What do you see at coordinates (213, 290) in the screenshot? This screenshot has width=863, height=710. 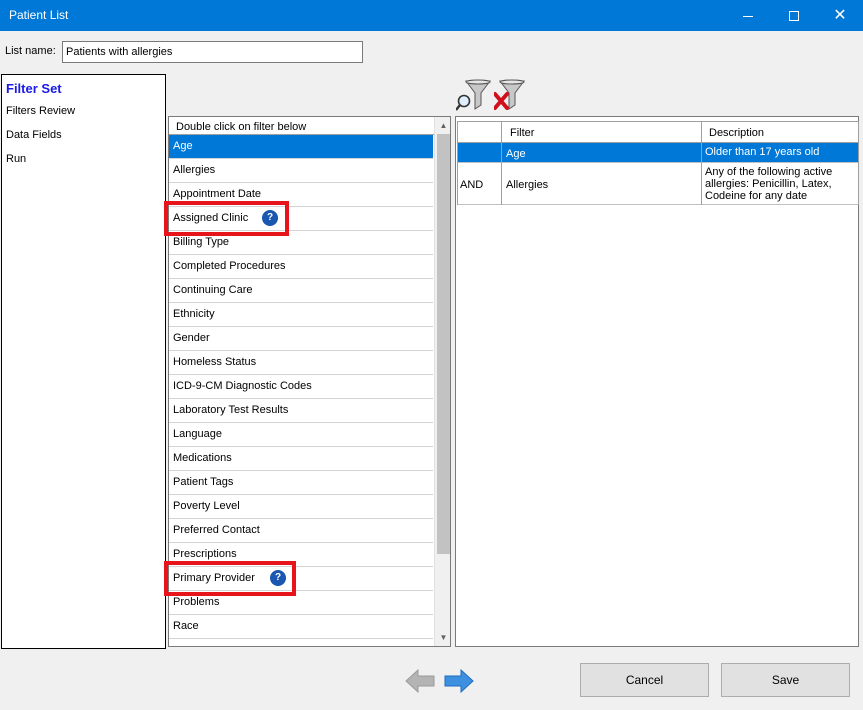 I see `filter-item-label: Continuing Care` at bounding box center [213, 290].